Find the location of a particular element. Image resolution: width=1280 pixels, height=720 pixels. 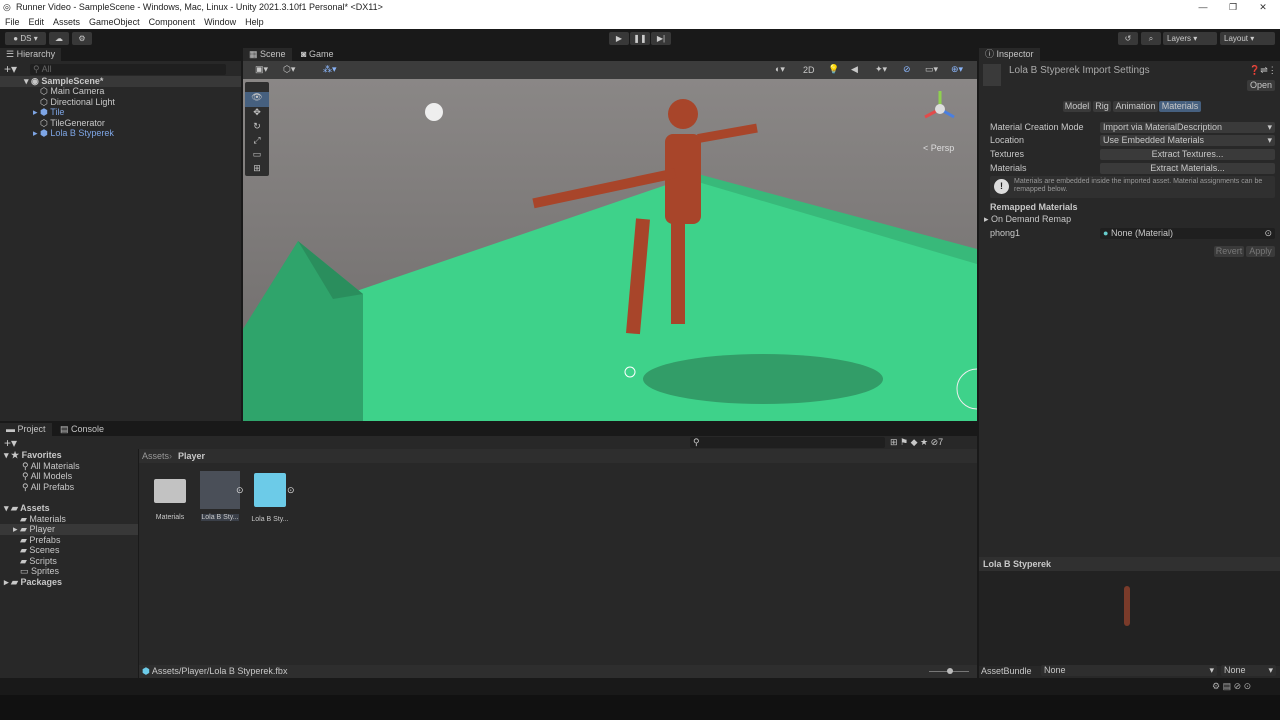

tab-console: ▤ Console is located at coordinates (82, 429).